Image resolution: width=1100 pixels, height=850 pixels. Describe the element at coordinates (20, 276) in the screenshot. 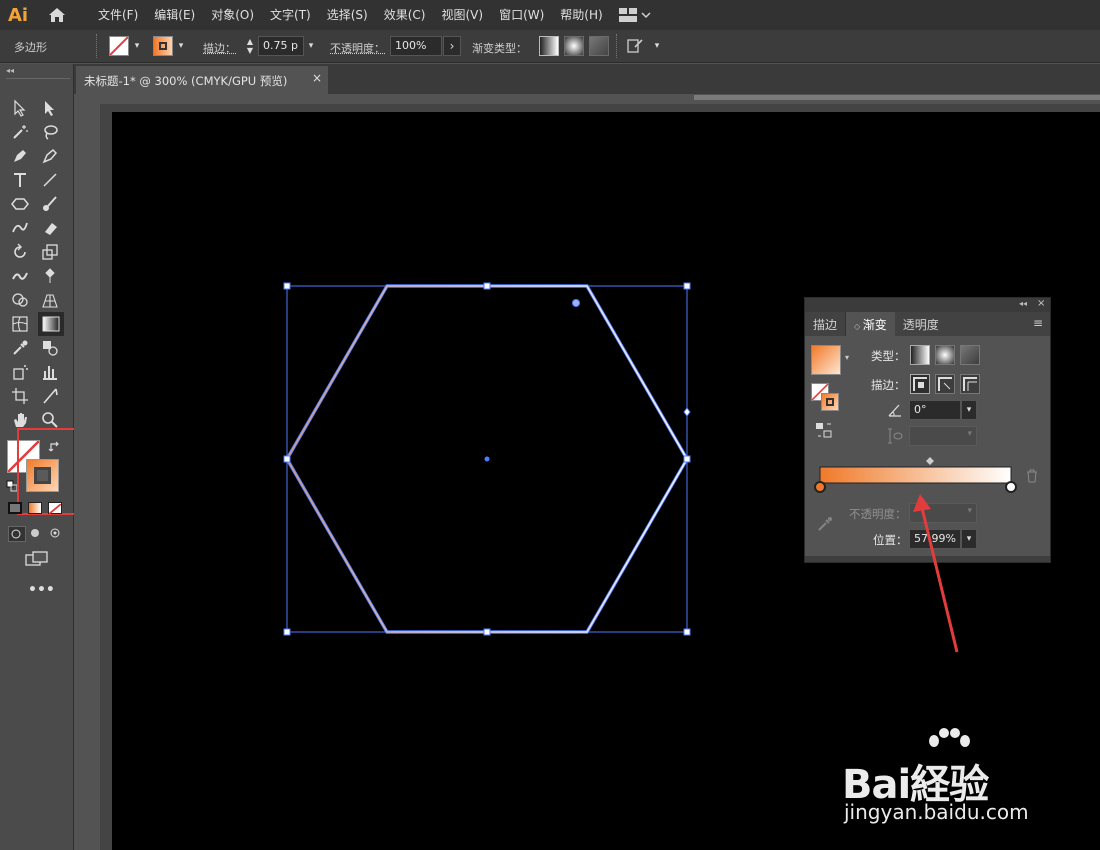

I see `warp-tool-icon` at that location.